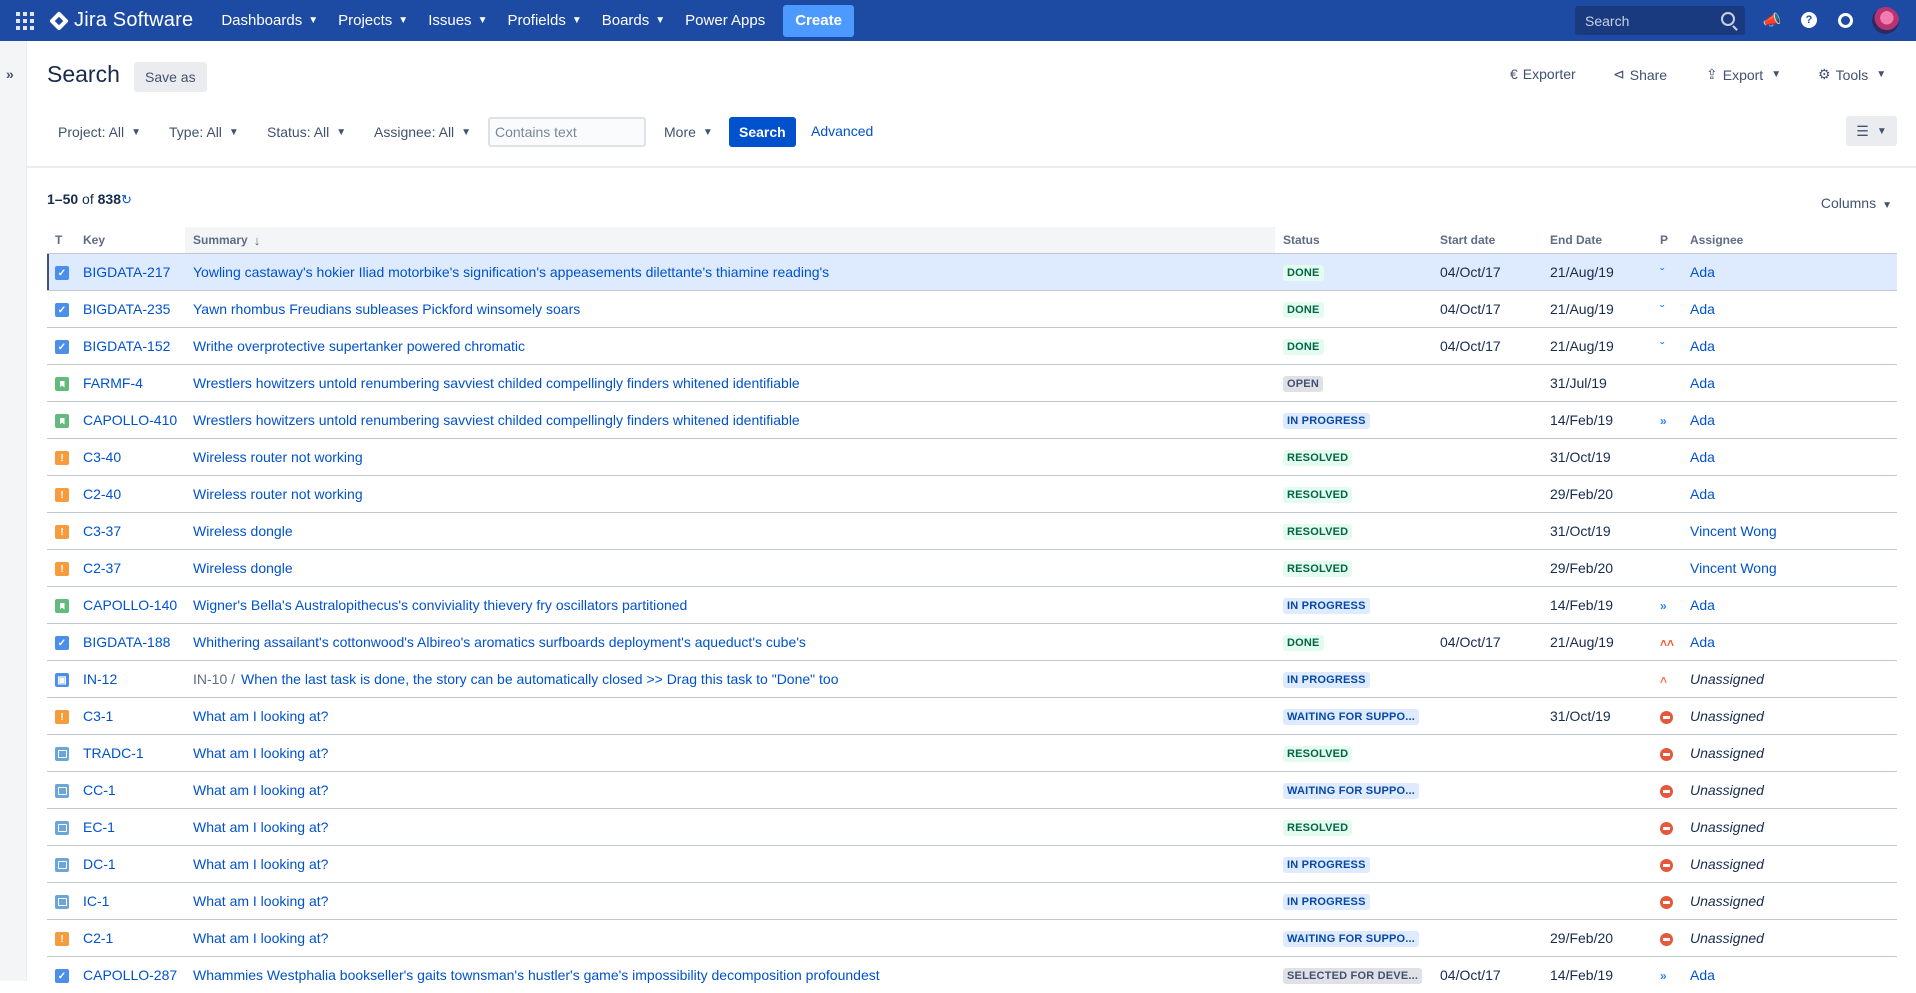 The height and width of the screenshot is (993, 1916). I want to click on global-search-input: Search, so click(1660, 20).